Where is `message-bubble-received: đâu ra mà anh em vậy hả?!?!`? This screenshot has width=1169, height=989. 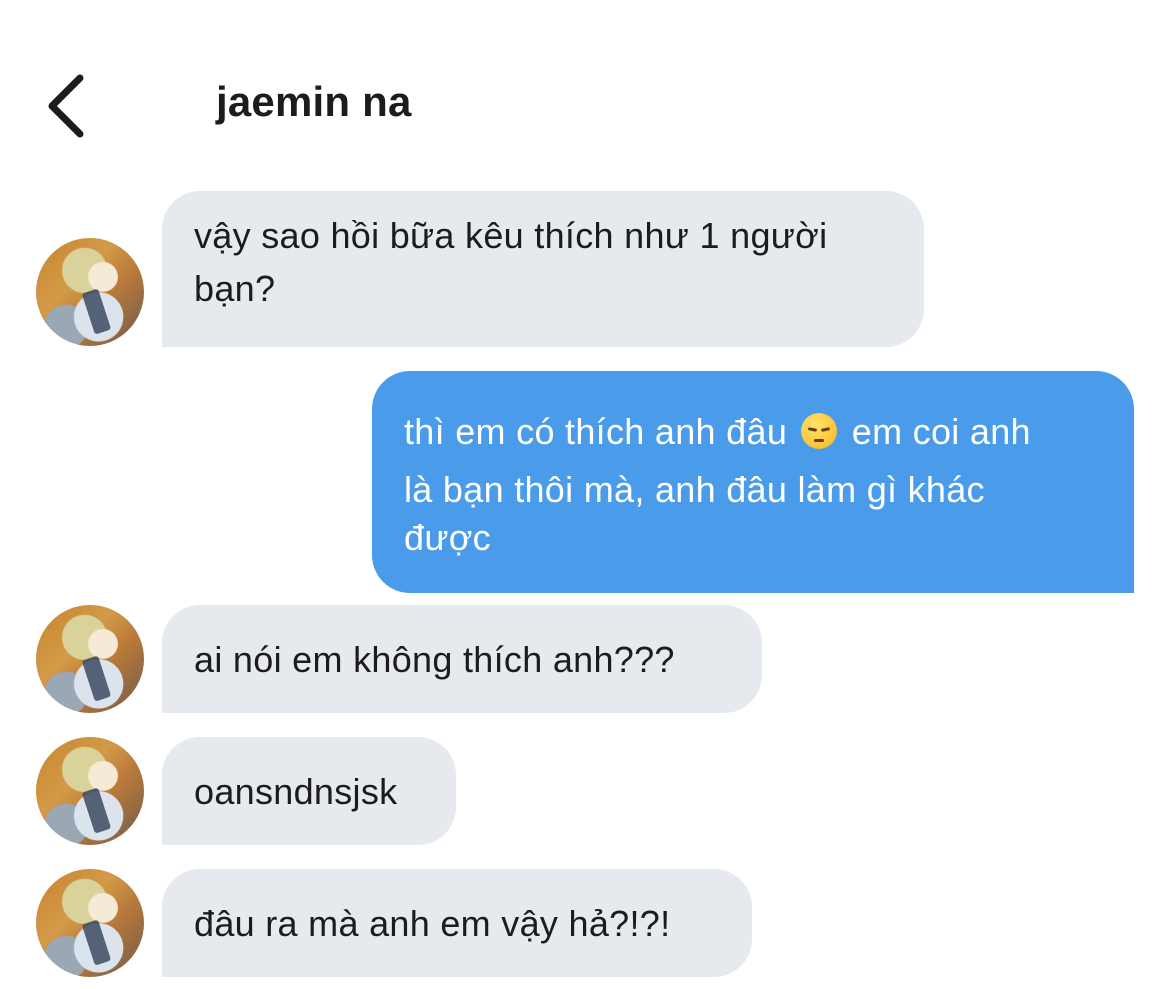 message-bubble-received: đâu ra mà anh em vậy hả?!?! is located at coordinates (457, 923).